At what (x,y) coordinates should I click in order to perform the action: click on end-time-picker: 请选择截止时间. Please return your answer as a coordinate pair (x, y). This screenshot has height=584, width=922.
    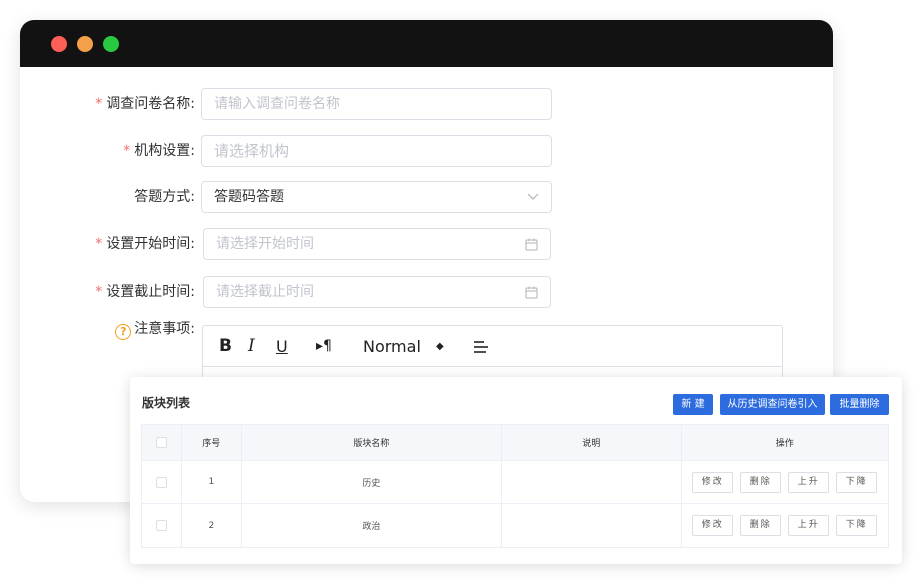
    Looking at the image, I should click on (377, 292).